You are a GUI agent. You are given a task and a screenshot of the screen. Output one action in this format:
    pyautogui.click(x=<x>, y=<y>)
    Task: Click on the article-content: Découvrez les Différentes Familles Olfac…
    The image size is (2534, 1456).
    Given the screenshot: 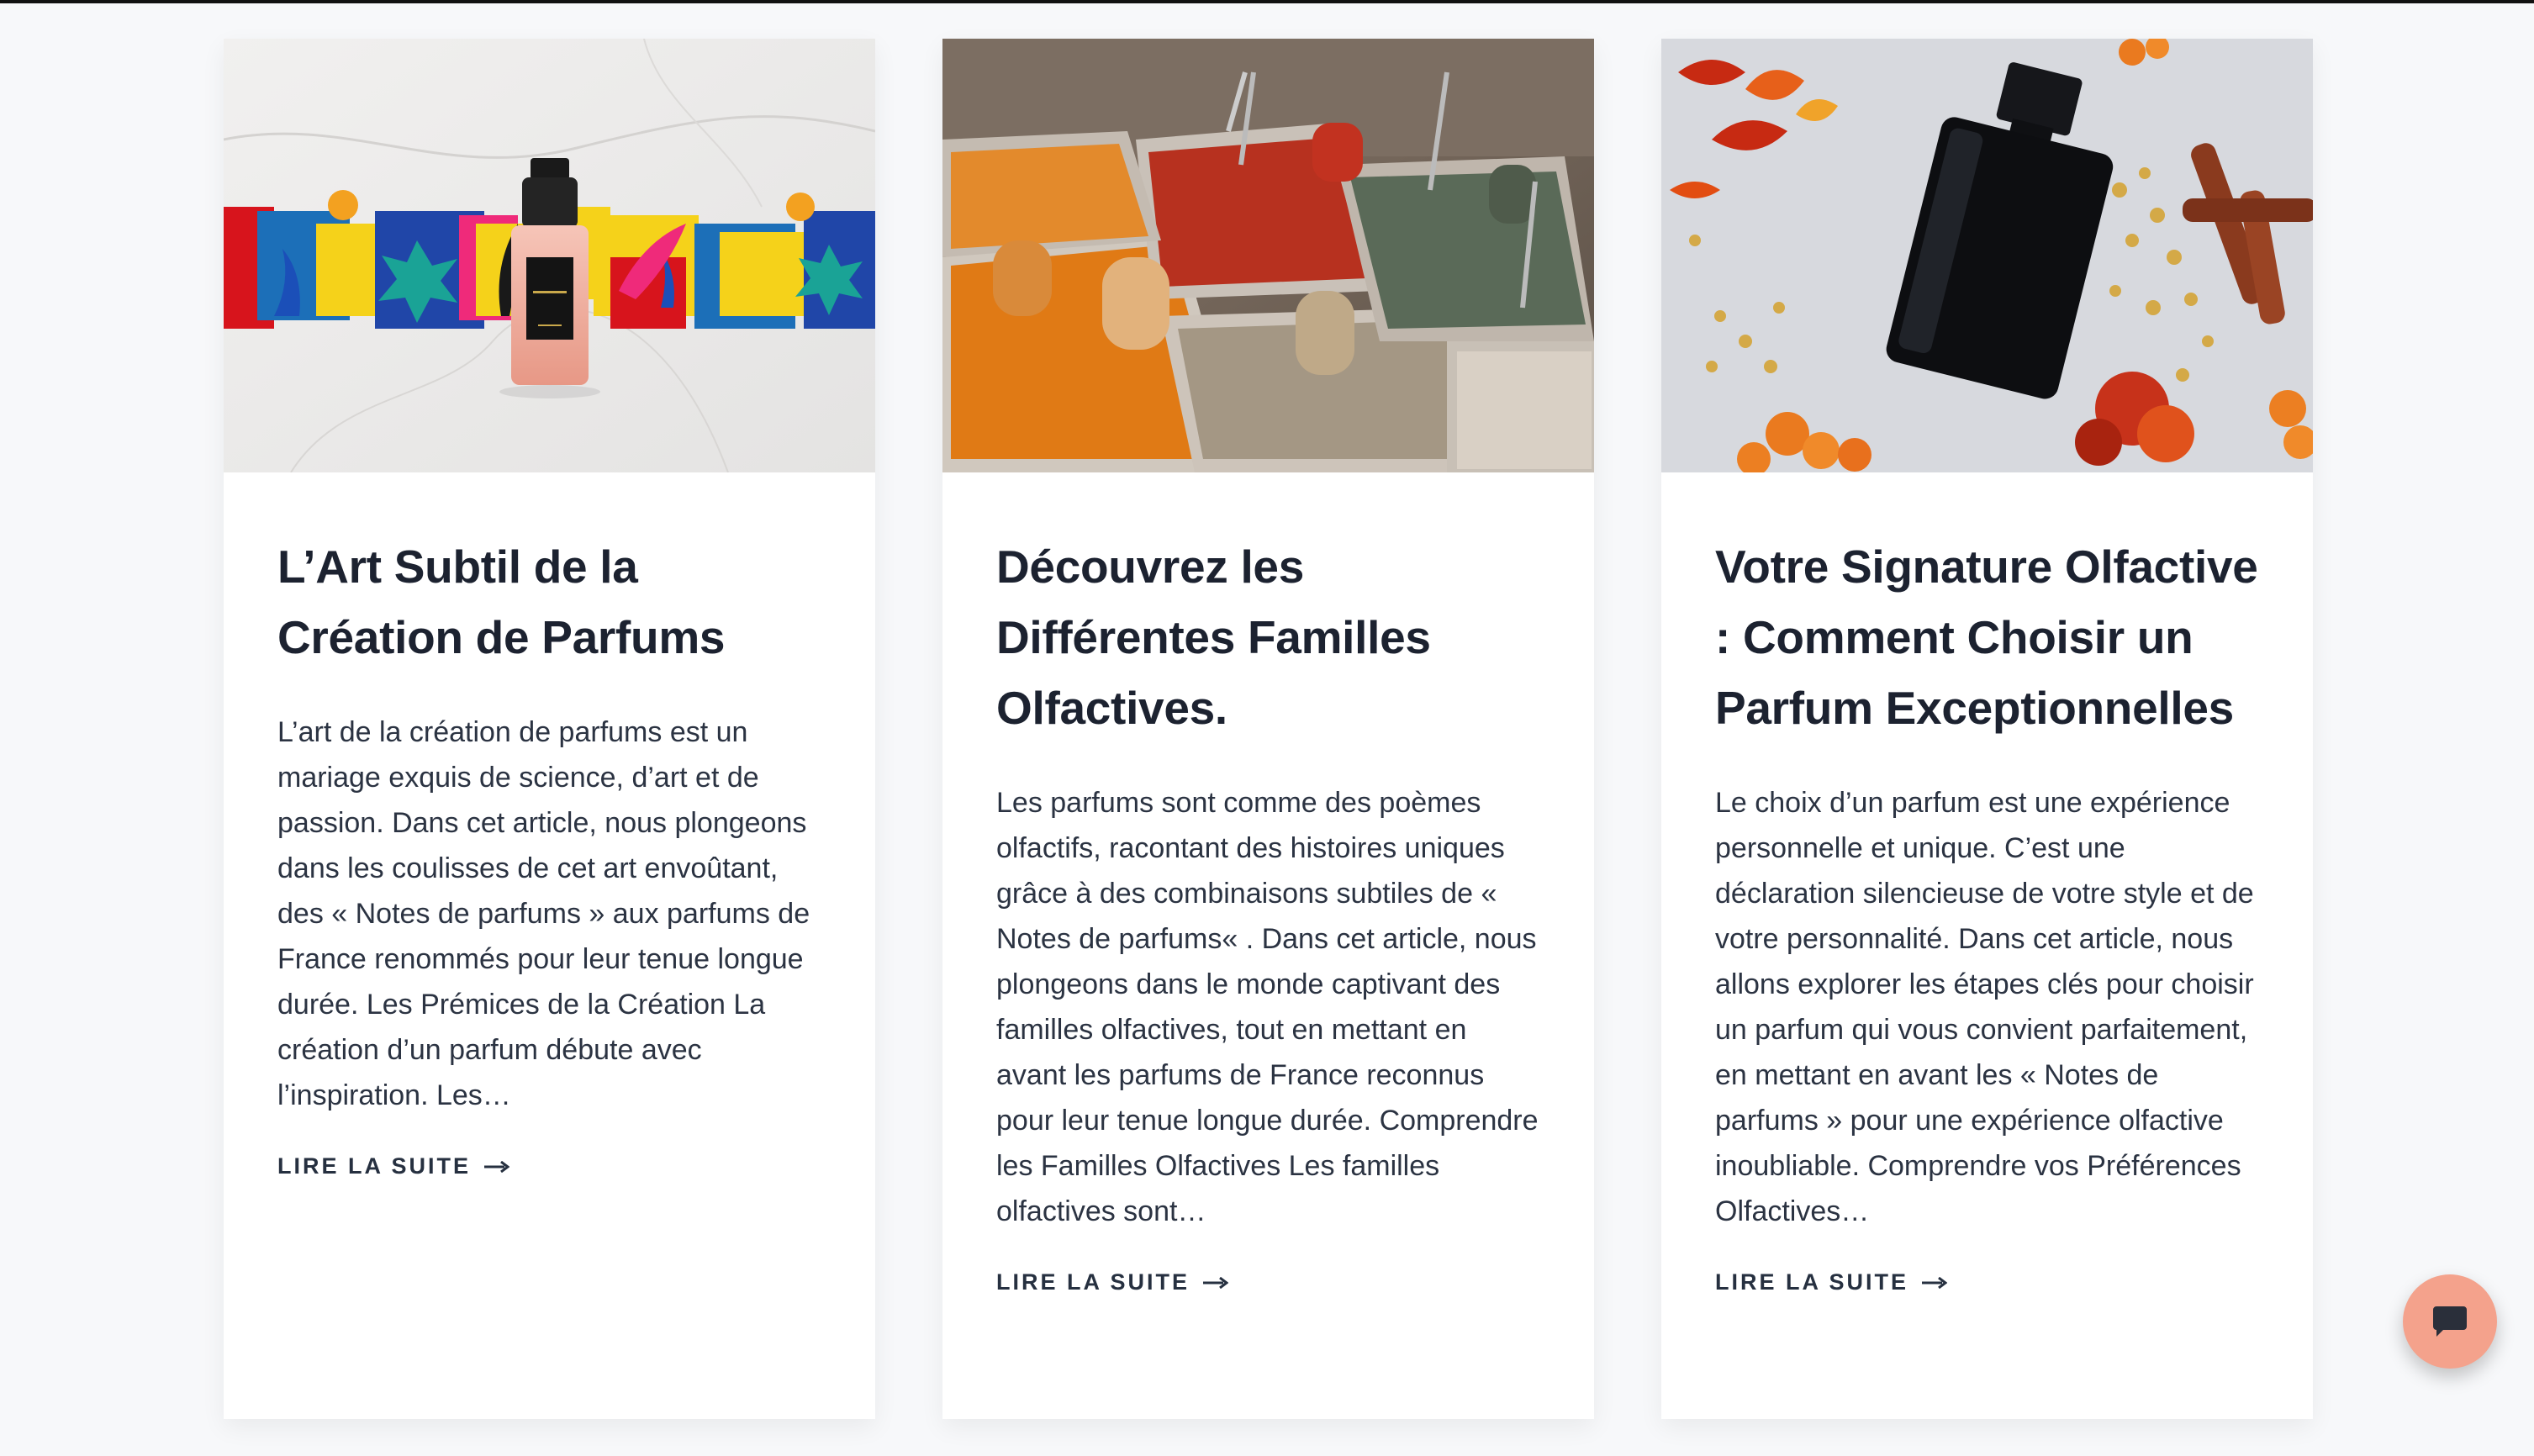 What is the action you would take?
    pyautogui.click(x=1268, y=883)
    